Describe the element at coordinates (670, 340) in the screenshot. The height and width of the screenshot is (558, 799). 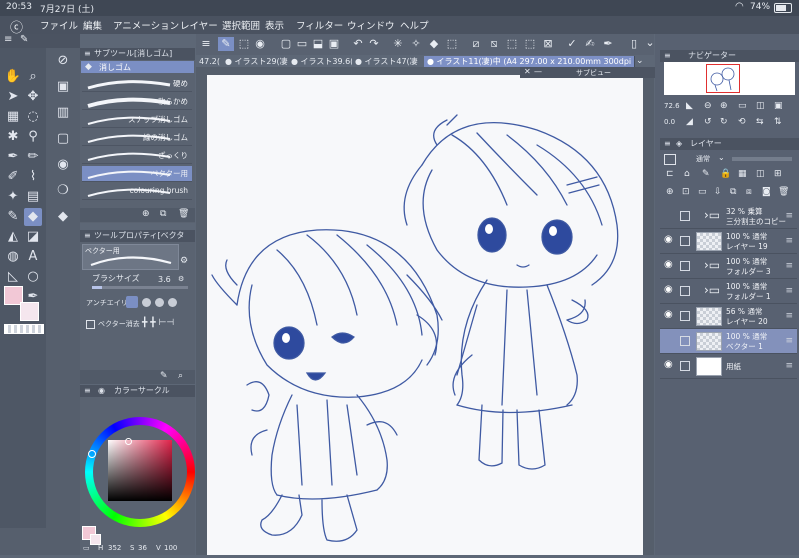
I see `eye-hidden-icon` at that location.